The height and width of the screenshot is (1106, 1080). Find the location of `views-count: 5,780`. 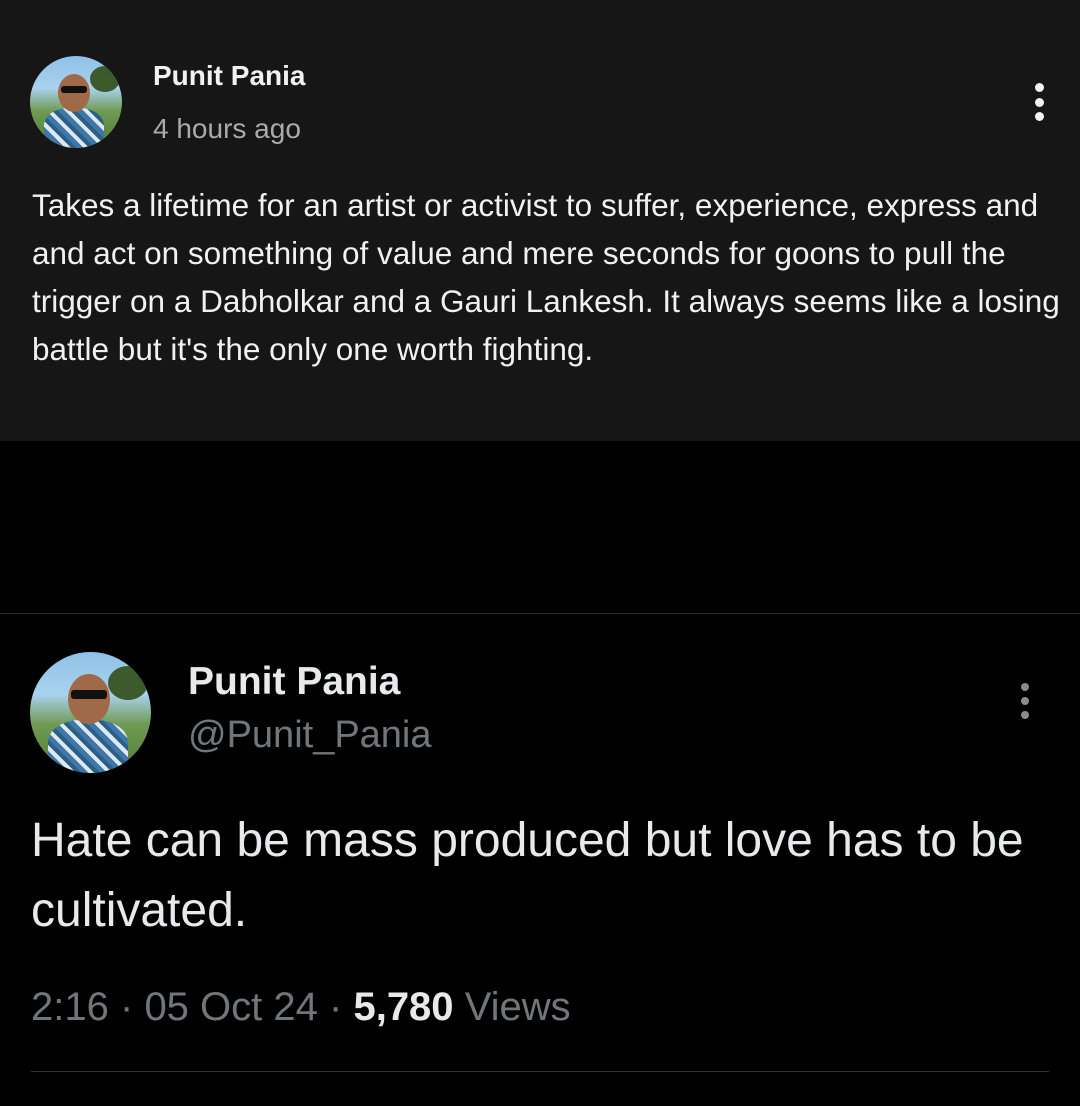

views-count: 5,780 is located at coordinates (403, 1007).